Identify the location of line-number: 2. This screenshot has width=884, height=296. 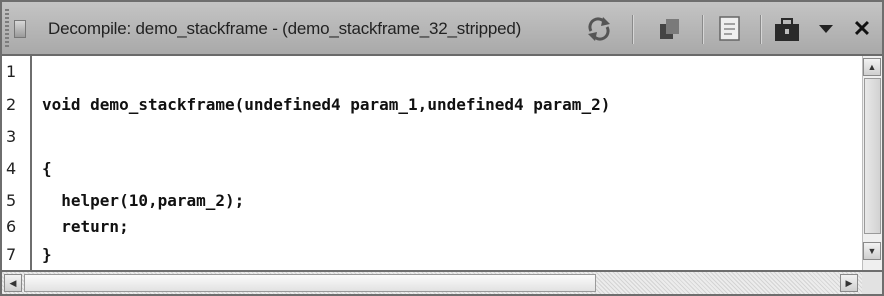
(11, 104).